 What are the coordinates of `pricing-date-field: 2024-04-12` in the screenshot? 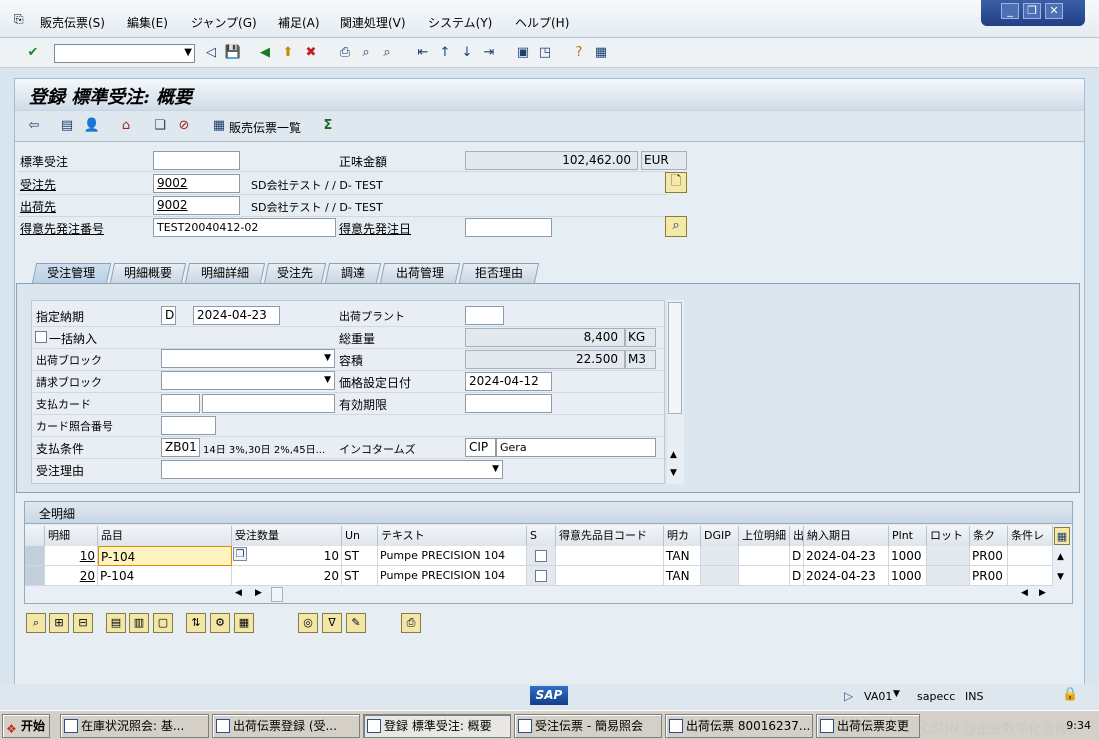 It's located at (508, 381).